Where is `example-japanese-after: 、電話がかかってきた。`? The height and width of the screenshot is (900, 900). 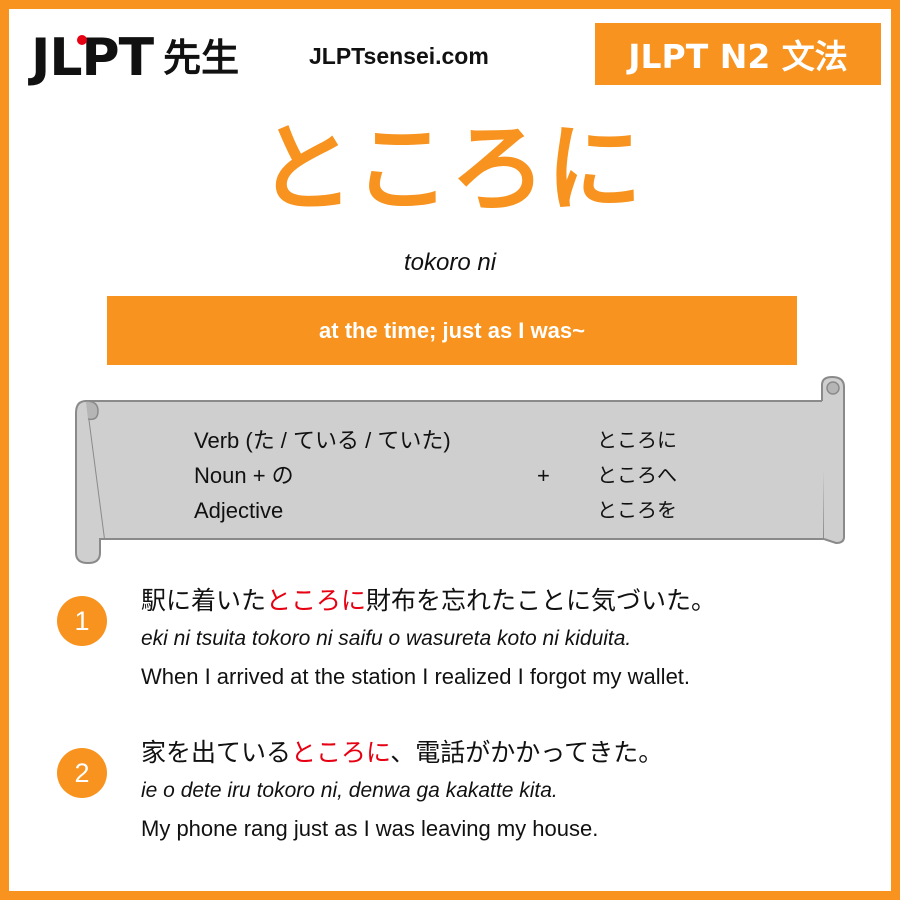
example-japanese-after: 、電話がかかってきた。 is located at coordinates (527, 752).